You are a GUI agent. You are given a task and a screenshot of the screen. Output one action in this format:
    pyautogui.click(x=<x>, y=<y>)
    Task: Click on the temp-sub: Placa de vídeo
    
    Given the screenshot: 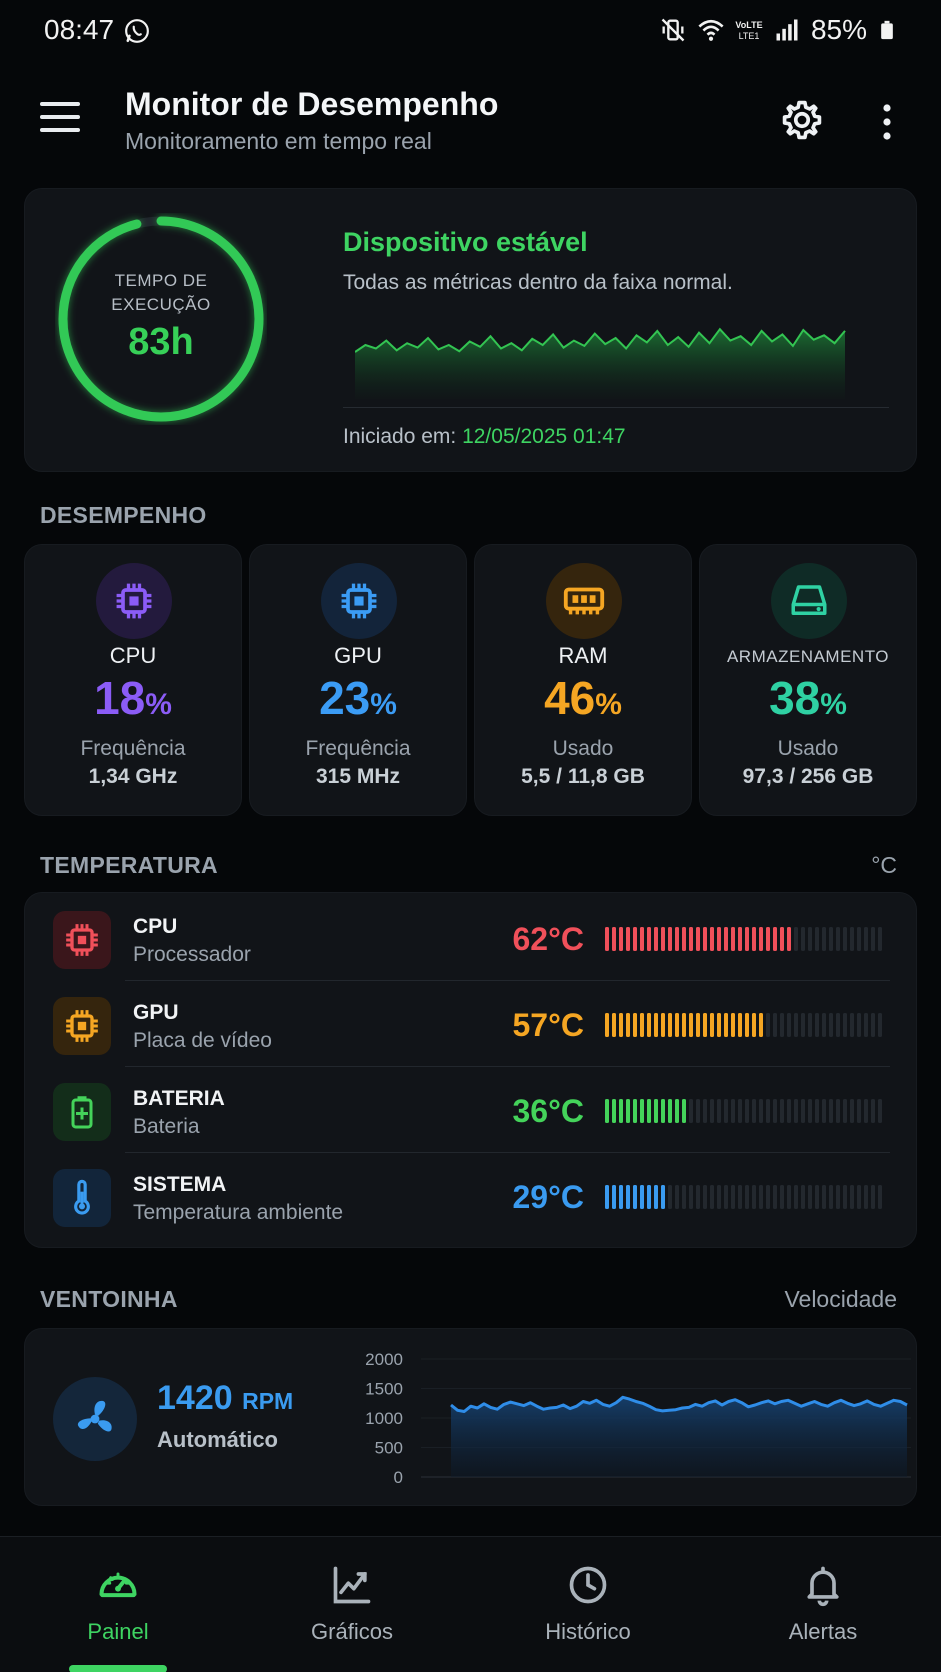 What is the action you would take?
    pyautogui.click(x=202, y=1040)
    